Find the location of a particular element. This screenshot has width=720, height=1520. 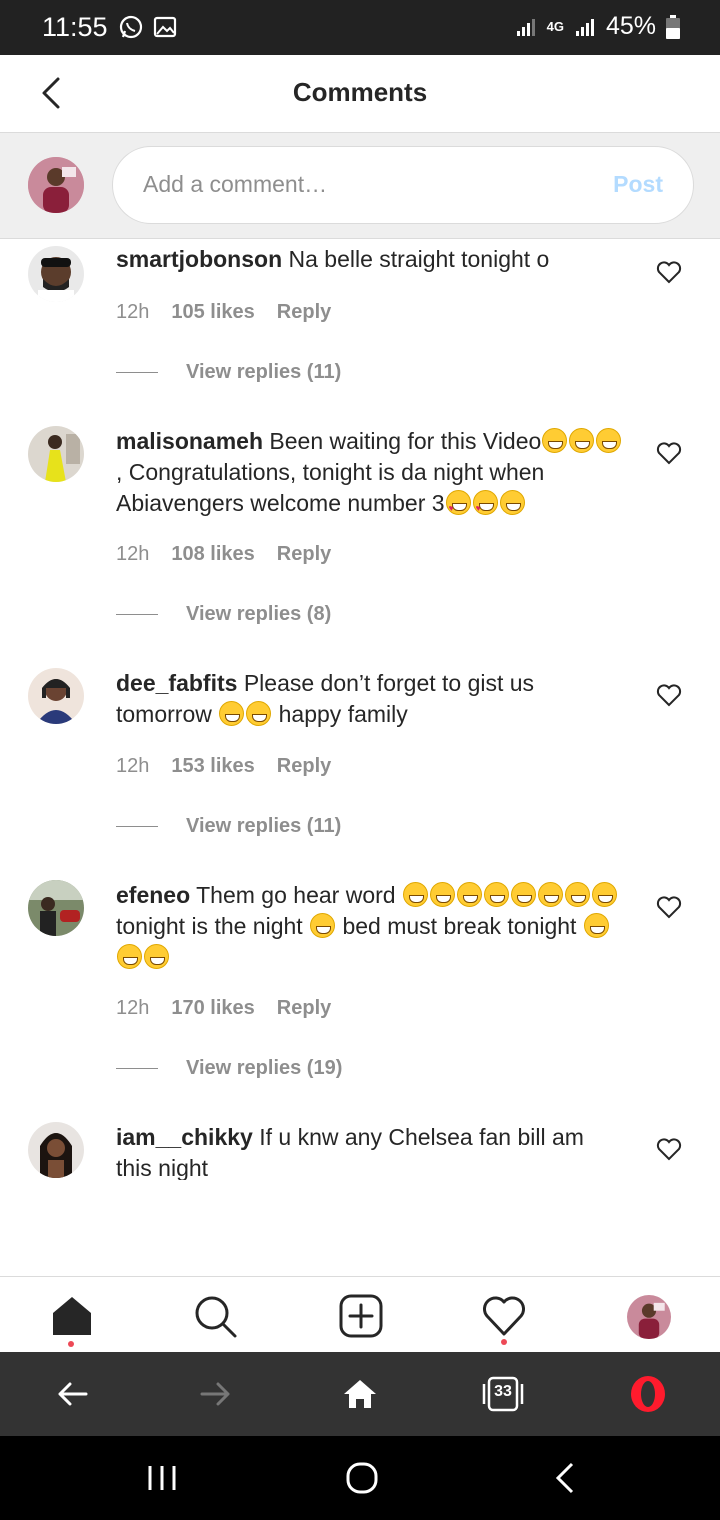

opera-menu-icon is located at coordinates (648, 1394).